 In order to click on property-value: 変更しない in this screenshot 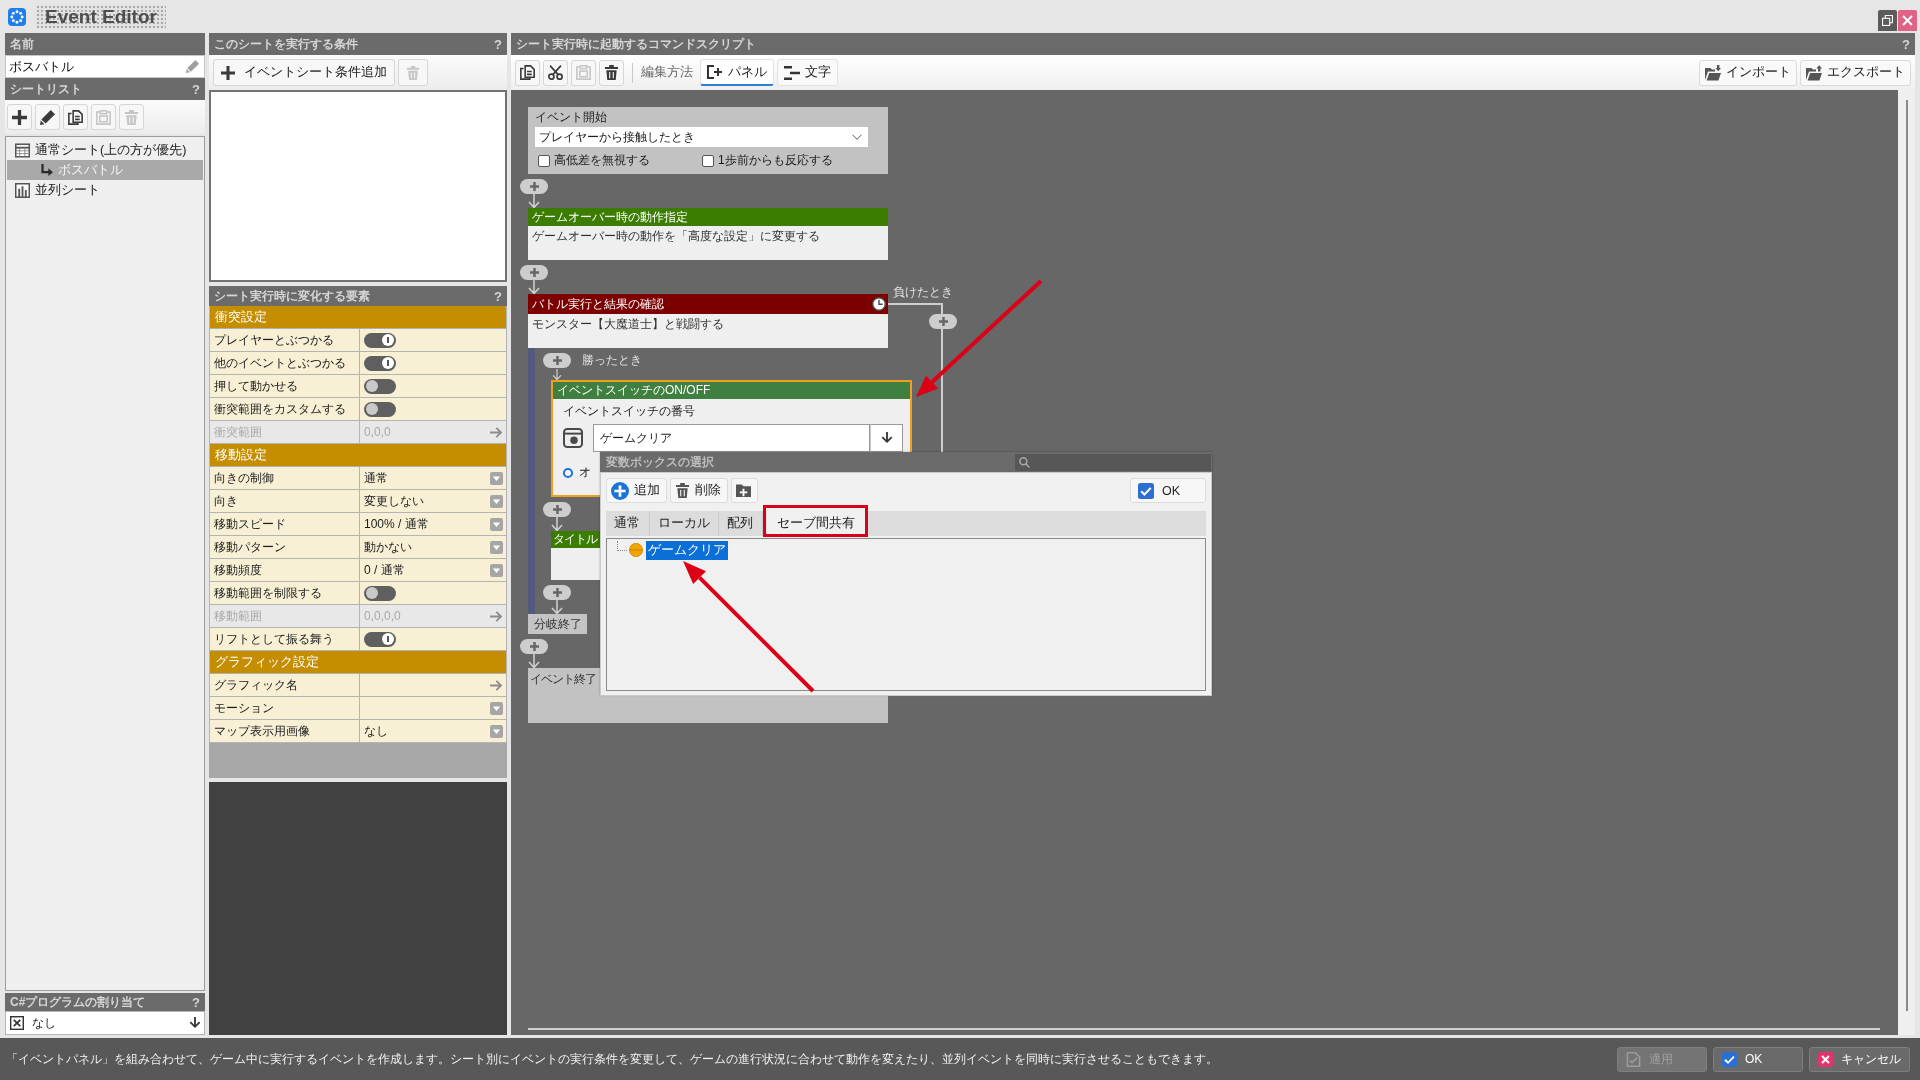, I will do `click(394, 501)`.